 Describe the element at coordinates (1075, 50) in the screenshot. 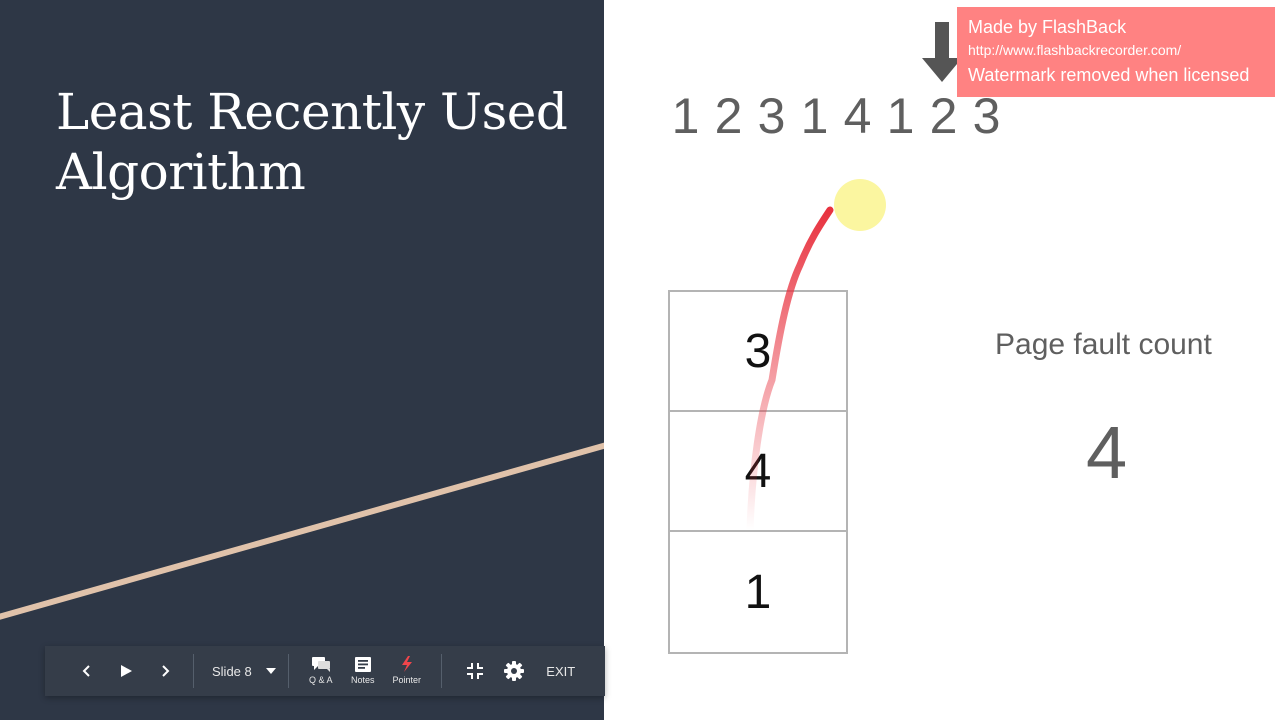

I see `watermark-url: http://www.flashbackrecorder.com/` at that location.